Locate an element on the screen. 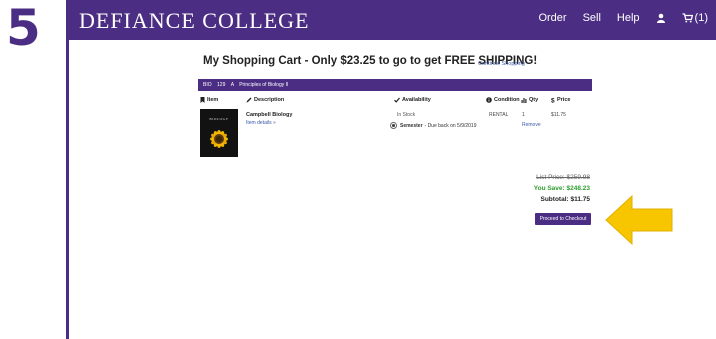 The height and width of the screenshot is (339, 716). rental-term-option: Semester - Due back on 5/9/2019 is located at coordinates (433, 125).